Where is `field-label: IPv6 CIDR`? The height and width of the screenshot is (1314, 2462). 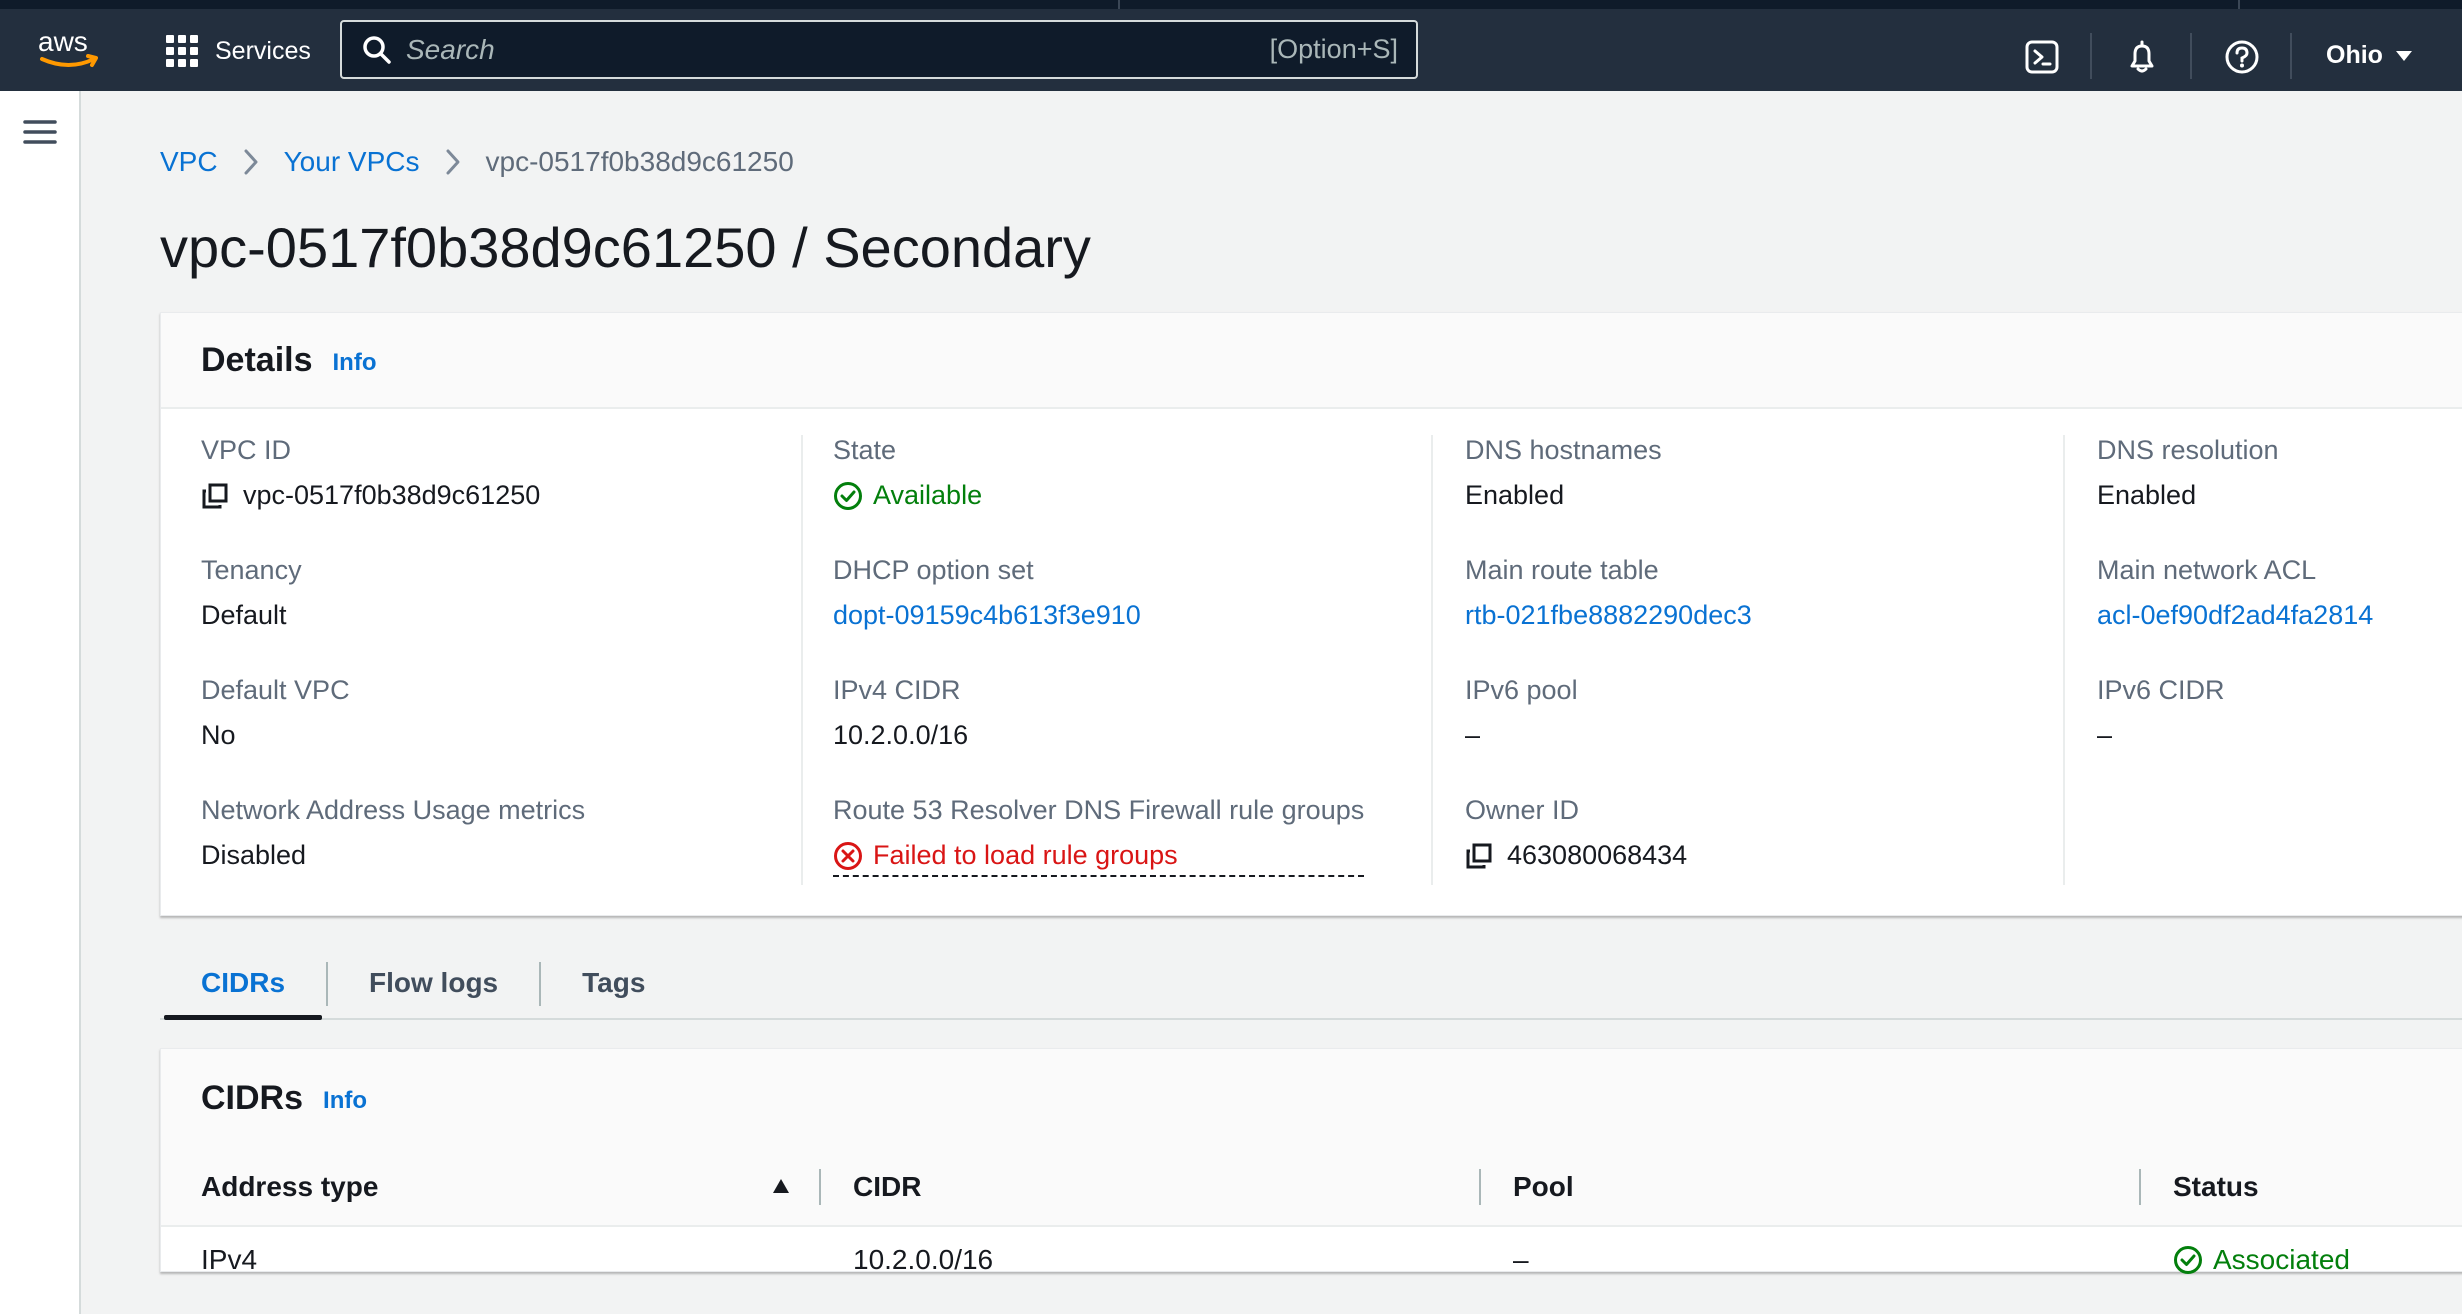 field-label: IPv6 CIDR is located at coordinates (2161, 690).